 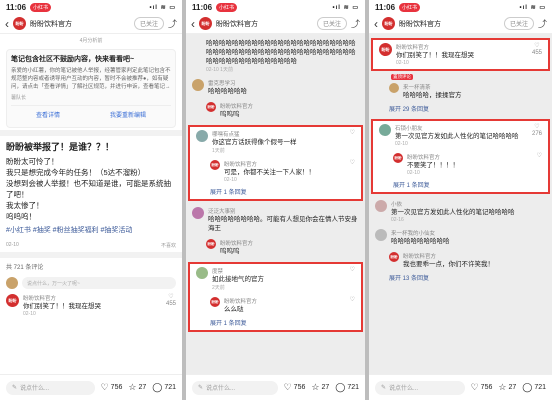 What do you see at coordinates (536, 53) in the screenshot?
I see `like-count: 455` at bounding box center [536, 53].